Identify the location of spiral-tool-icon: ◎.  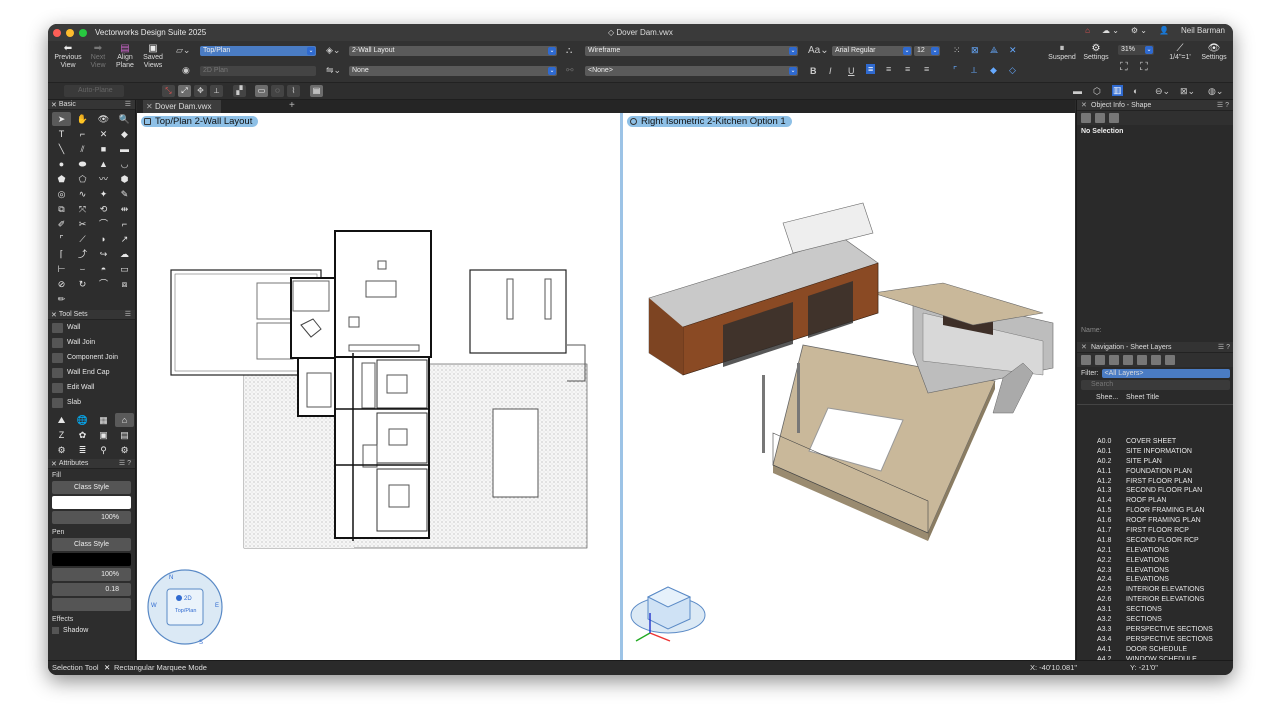
(61, 194).